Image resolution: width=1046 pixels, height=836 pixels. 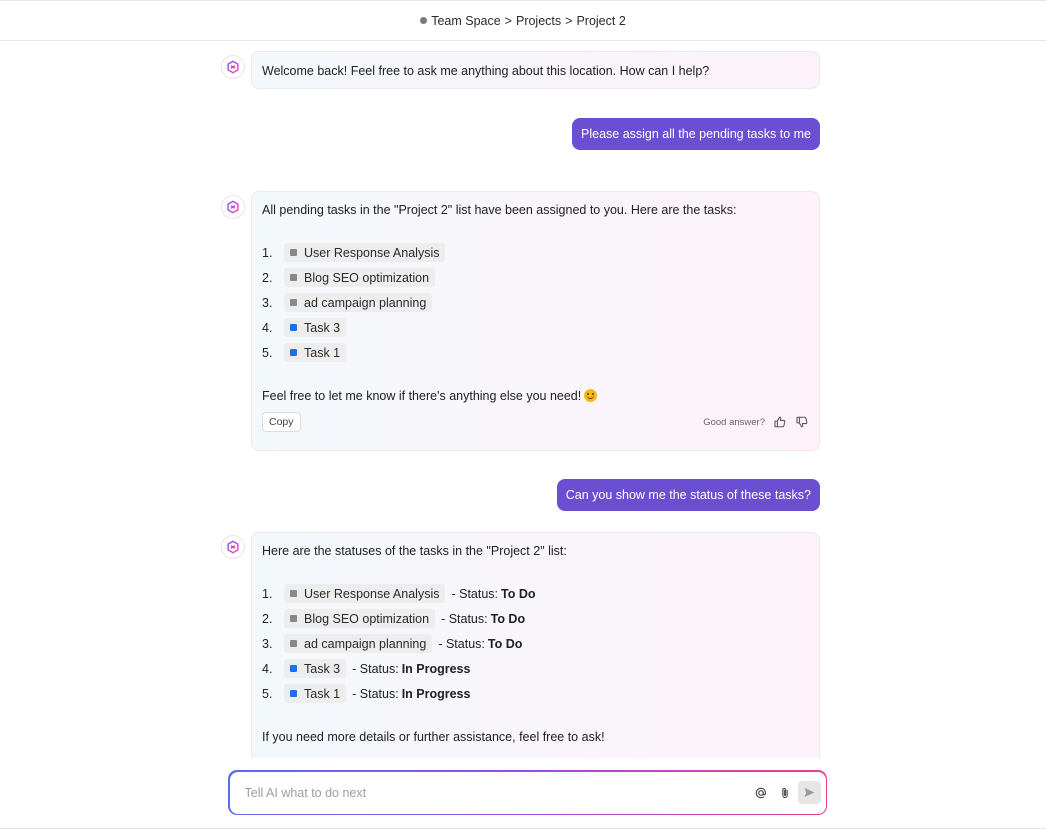 What do you see at coordinates (535, 693) in the screenshot?
I see `task-item: 5. Task 1 - Status: In Progress` at bounding box center [535, 693].